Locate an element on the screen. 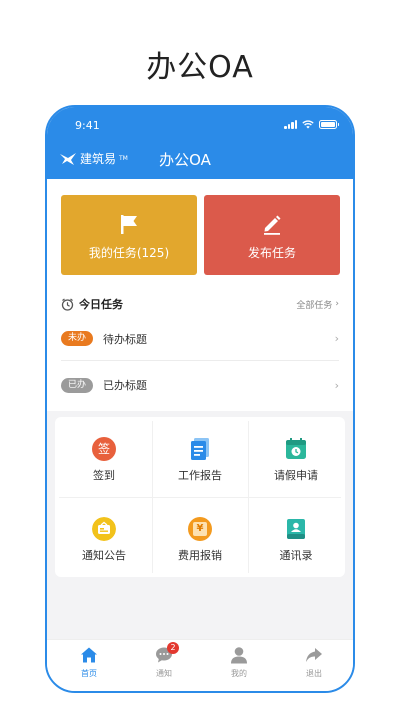 Image resolution: width=400 pixels, height=710 pixels. status-icons is located at coordinates (311, 124).